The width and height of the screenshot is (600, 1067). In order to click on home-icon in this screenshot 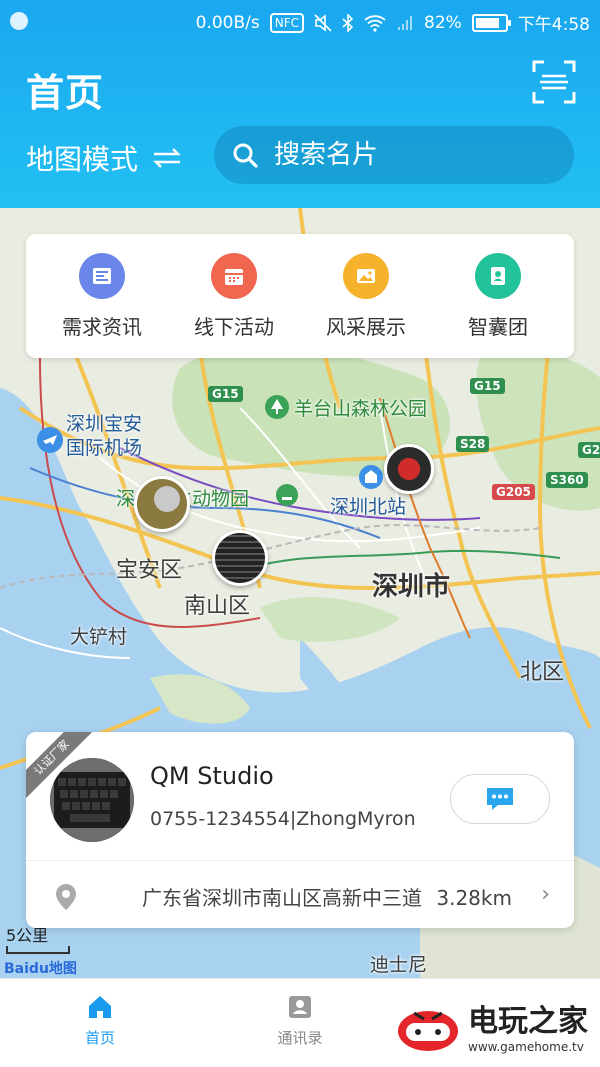, I will do `click(100, 1007)`.